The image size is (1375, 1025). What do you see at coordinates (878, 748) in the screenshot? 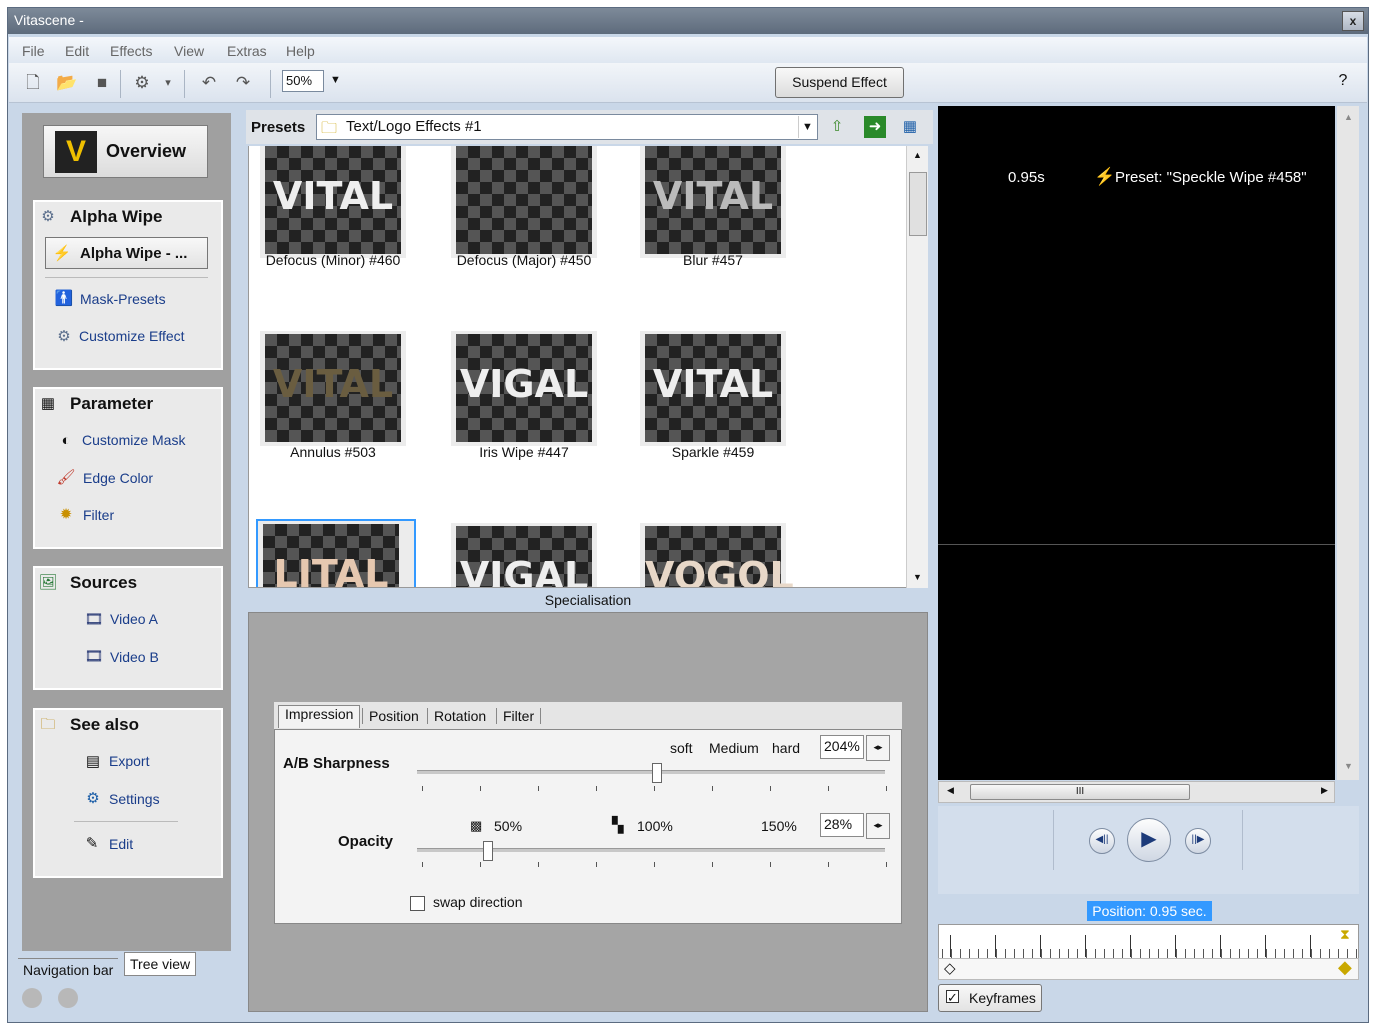
I see `sharpness-spinner: ◂▸` at bounding box center [878, 748].